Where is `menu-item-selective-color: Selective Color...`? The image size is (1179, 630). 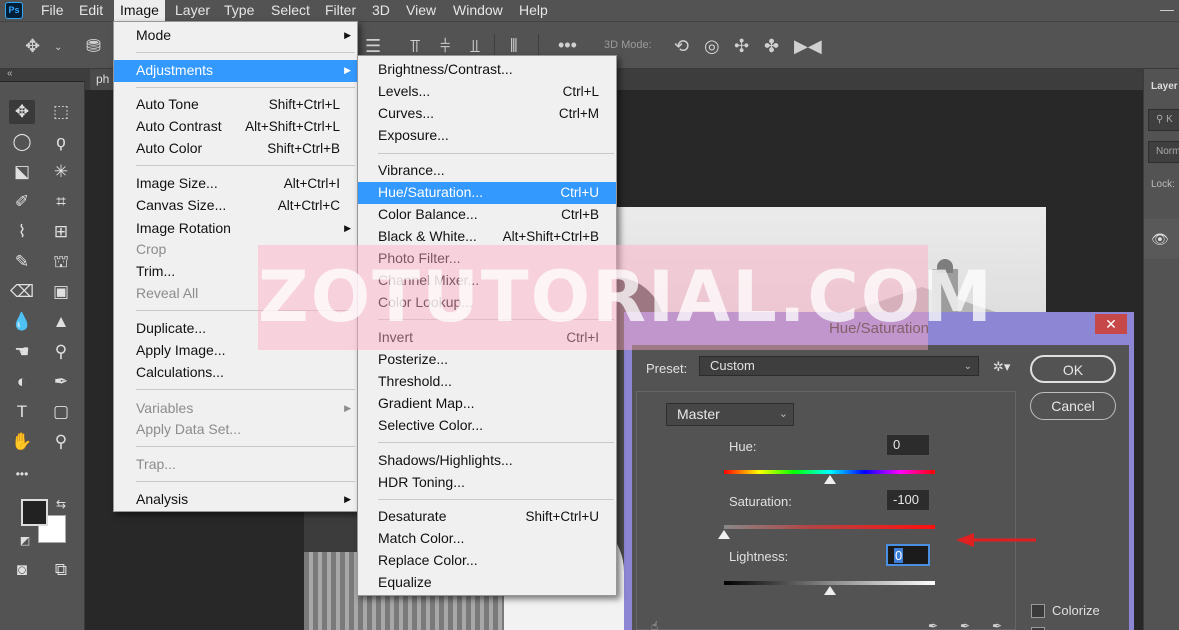
menu-item-selective-color: Selective Color... is located at coordinates (487, 426).